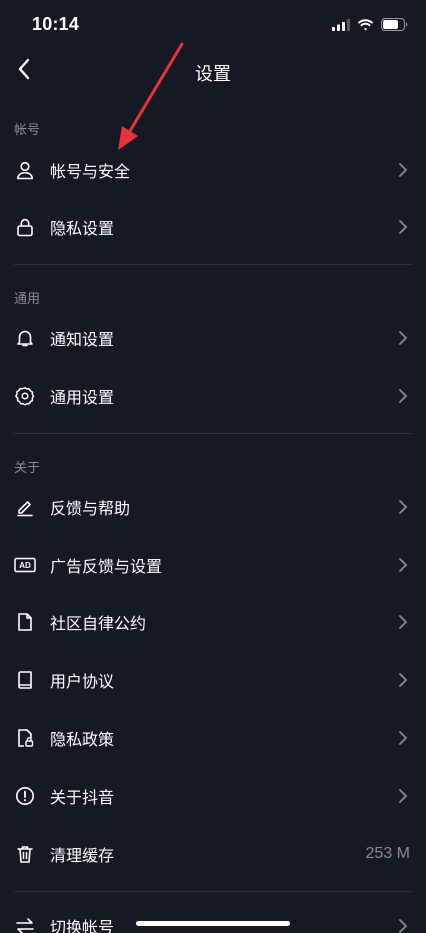 This screenshot has height=933, width=426. What do you see at coordinates (213, 338) in the screenshot?
I see `row-notification-settings: 通知设置` at bounding box center [213, 338].